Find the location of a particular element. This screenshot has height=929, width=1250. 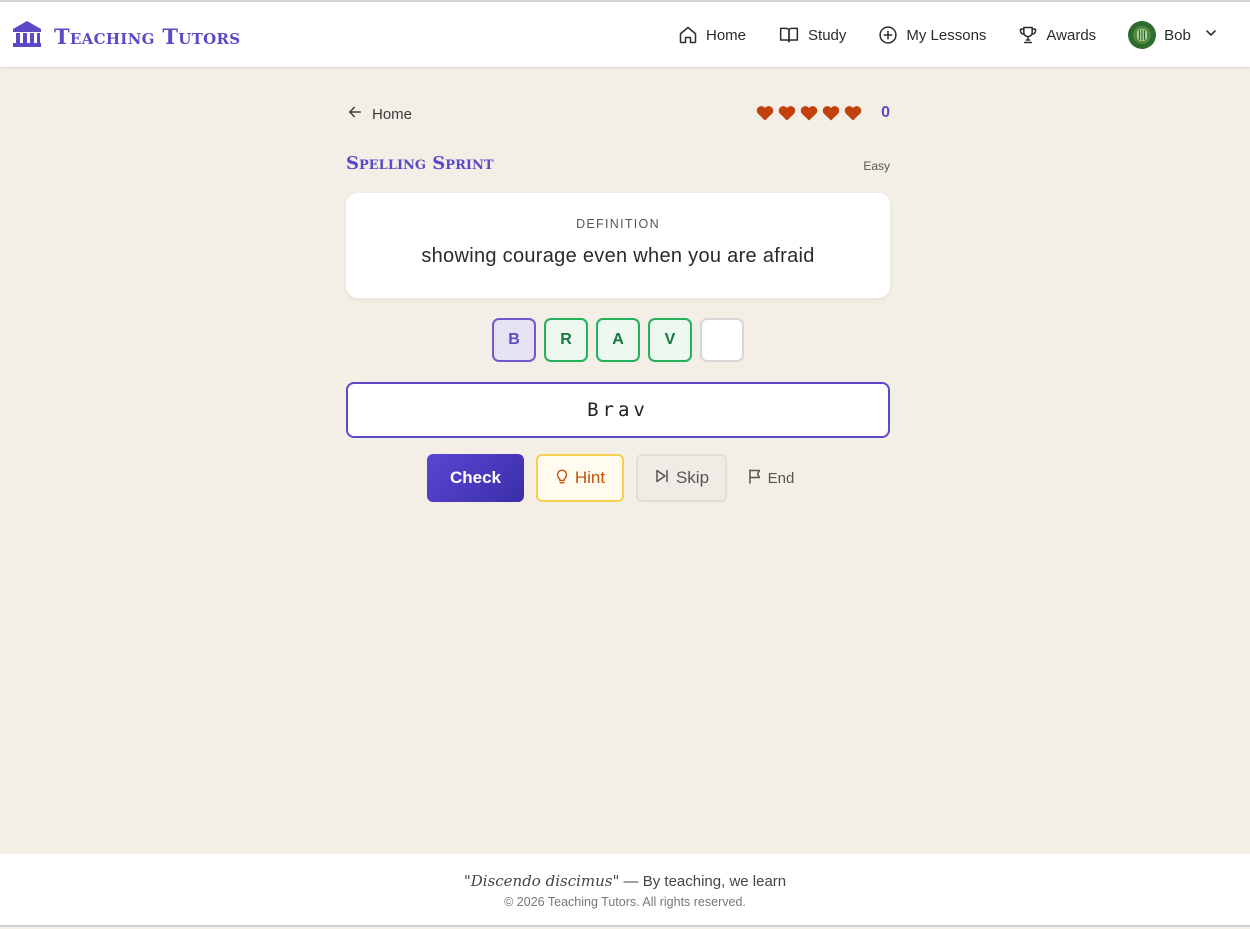

letter-tile: V is located at coordinates (670, 340).